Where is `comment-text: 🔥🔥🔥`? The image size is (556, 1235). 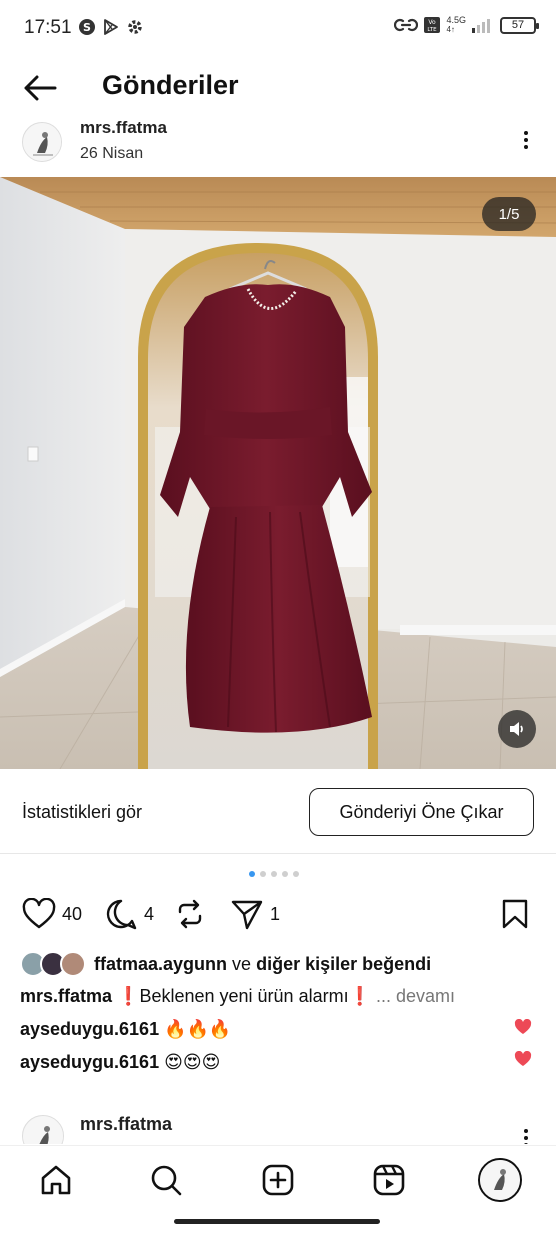
comment-text: 🔥🔥🔥 is located at coordinates (198, 1029).